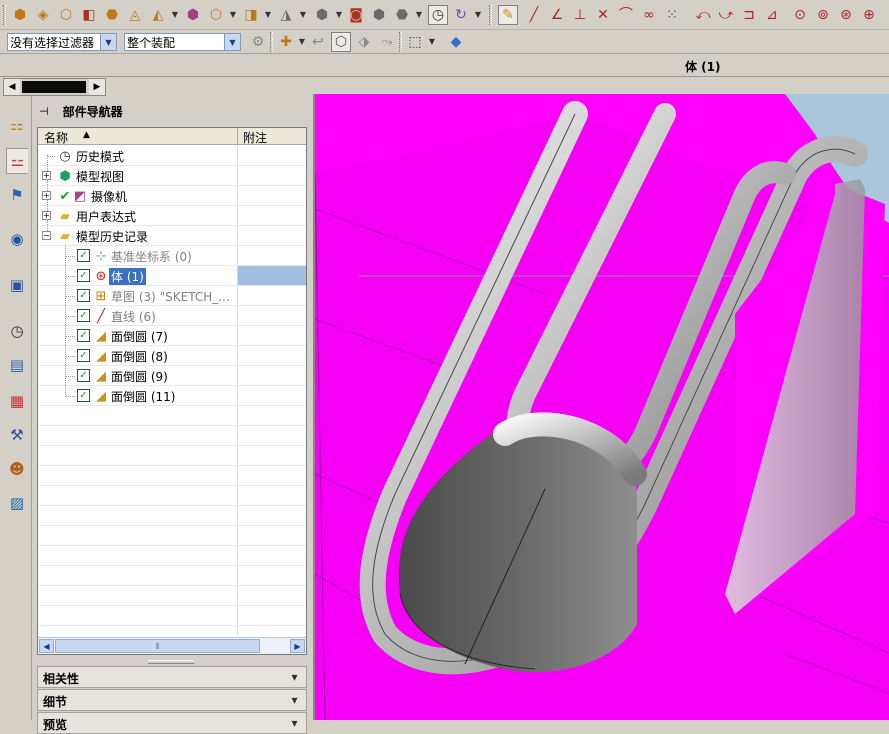  Describe the element at coordinates (172, 216) in the screenshot. I see `tree-node-user-expressions: + ▰ 用户表达式` at that location.